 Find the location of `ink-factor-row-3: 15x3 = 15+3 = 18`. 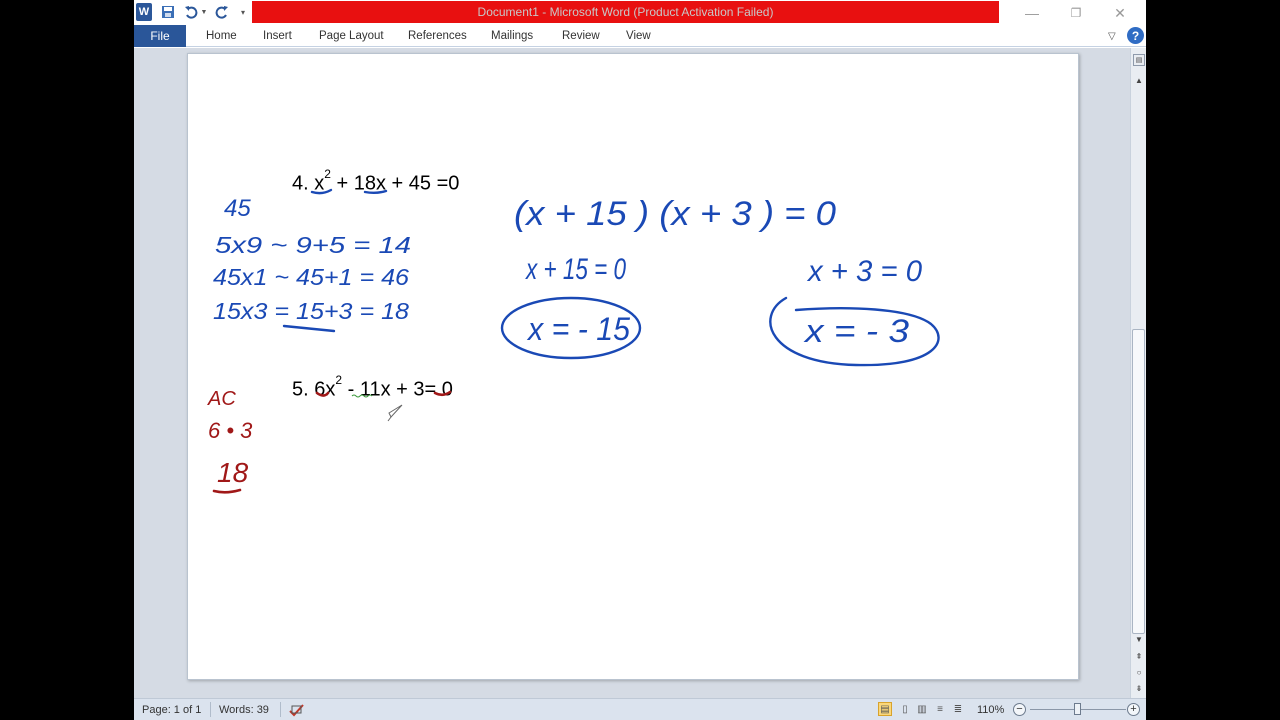

ink-factor-row-3: 15x3 = 15+3 = 18 is located at coordinates (311, 311).